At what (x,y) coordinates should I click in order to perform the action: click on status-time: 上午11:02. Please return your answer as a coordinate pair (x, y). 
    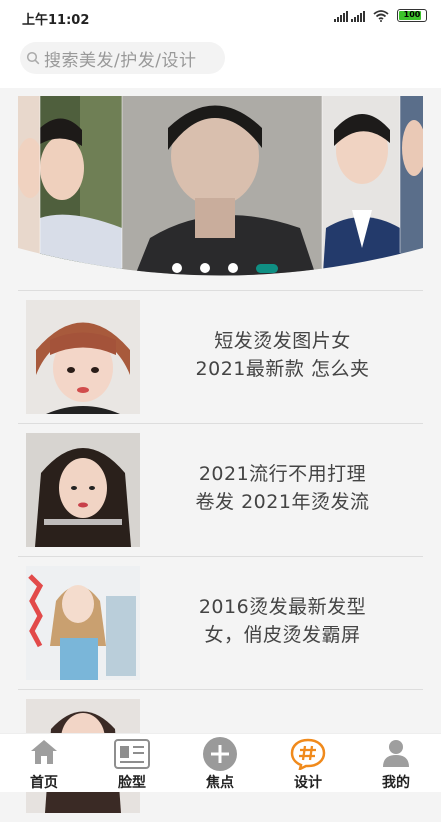
    Looking at the image, I should click on (56, 20).